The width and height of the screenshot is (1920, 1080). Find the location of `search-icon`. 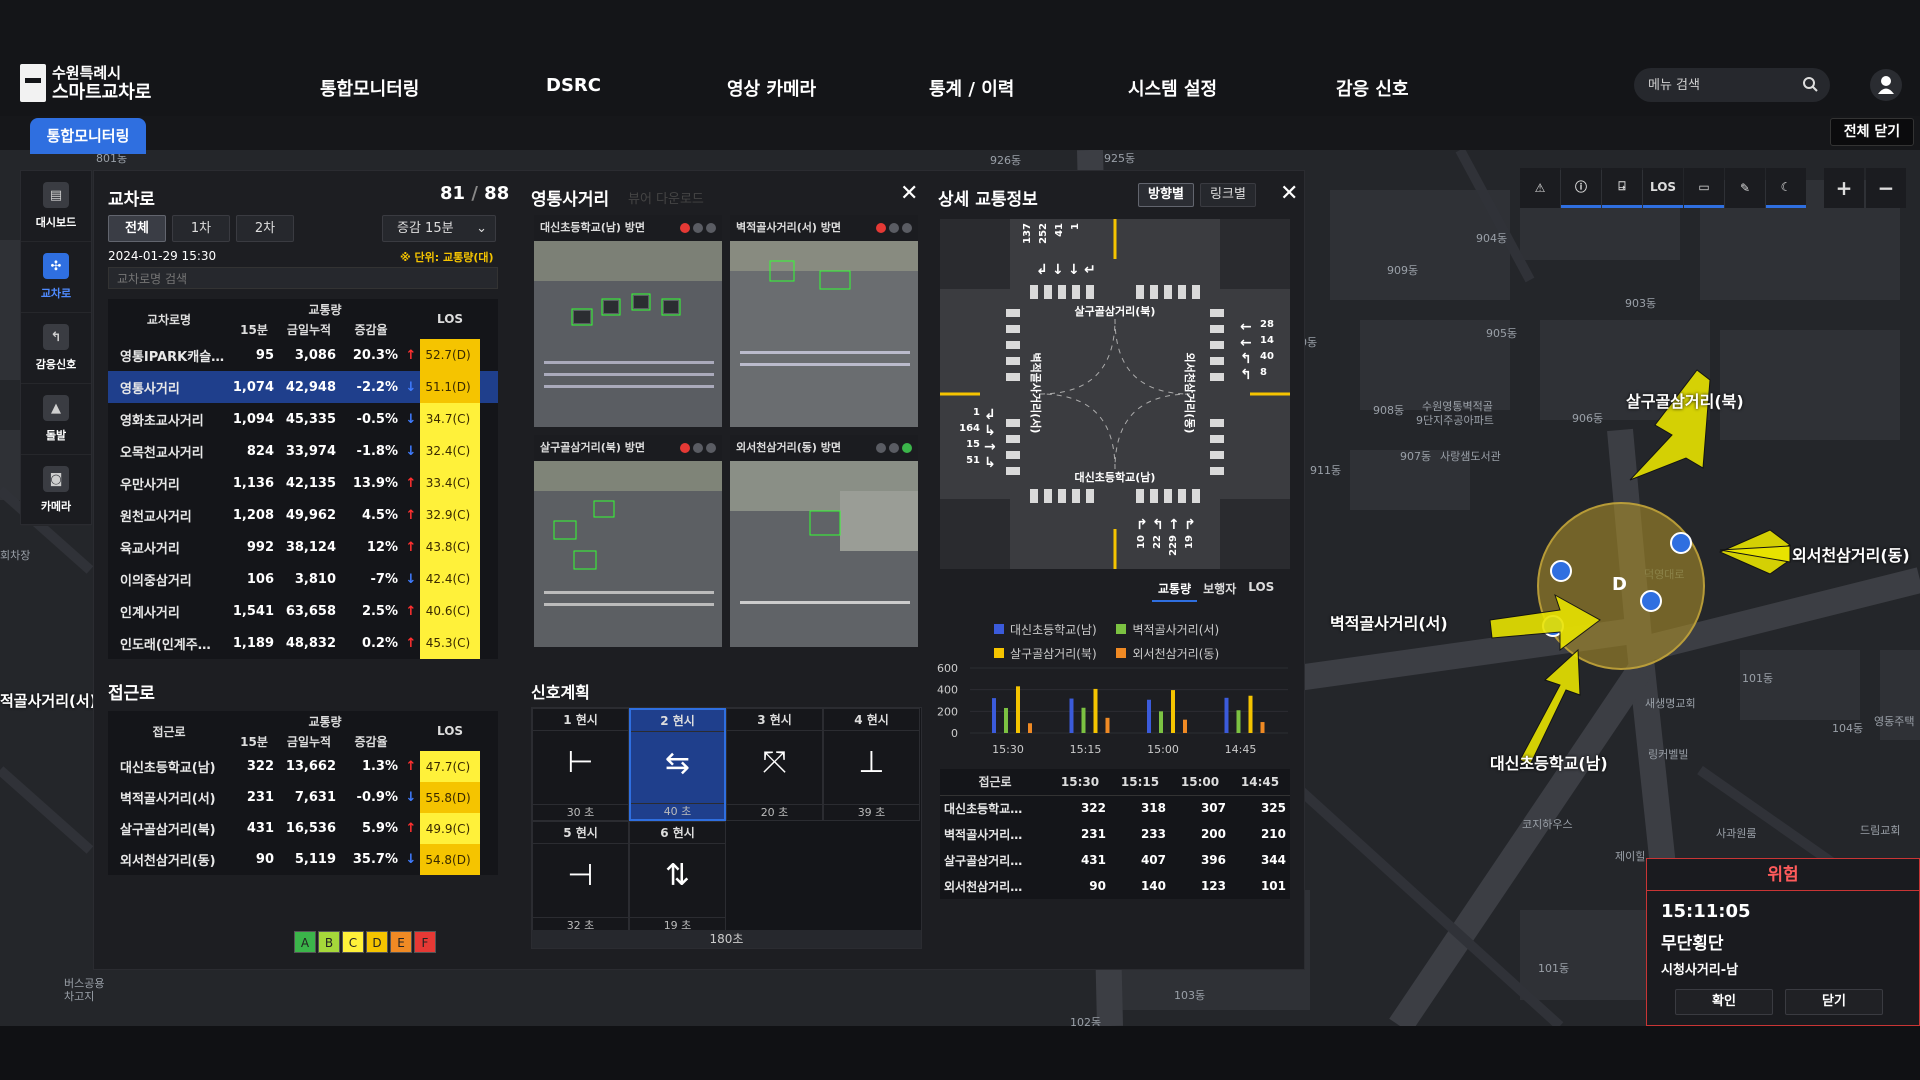

search-icon is located at coordinates (1810, 84).